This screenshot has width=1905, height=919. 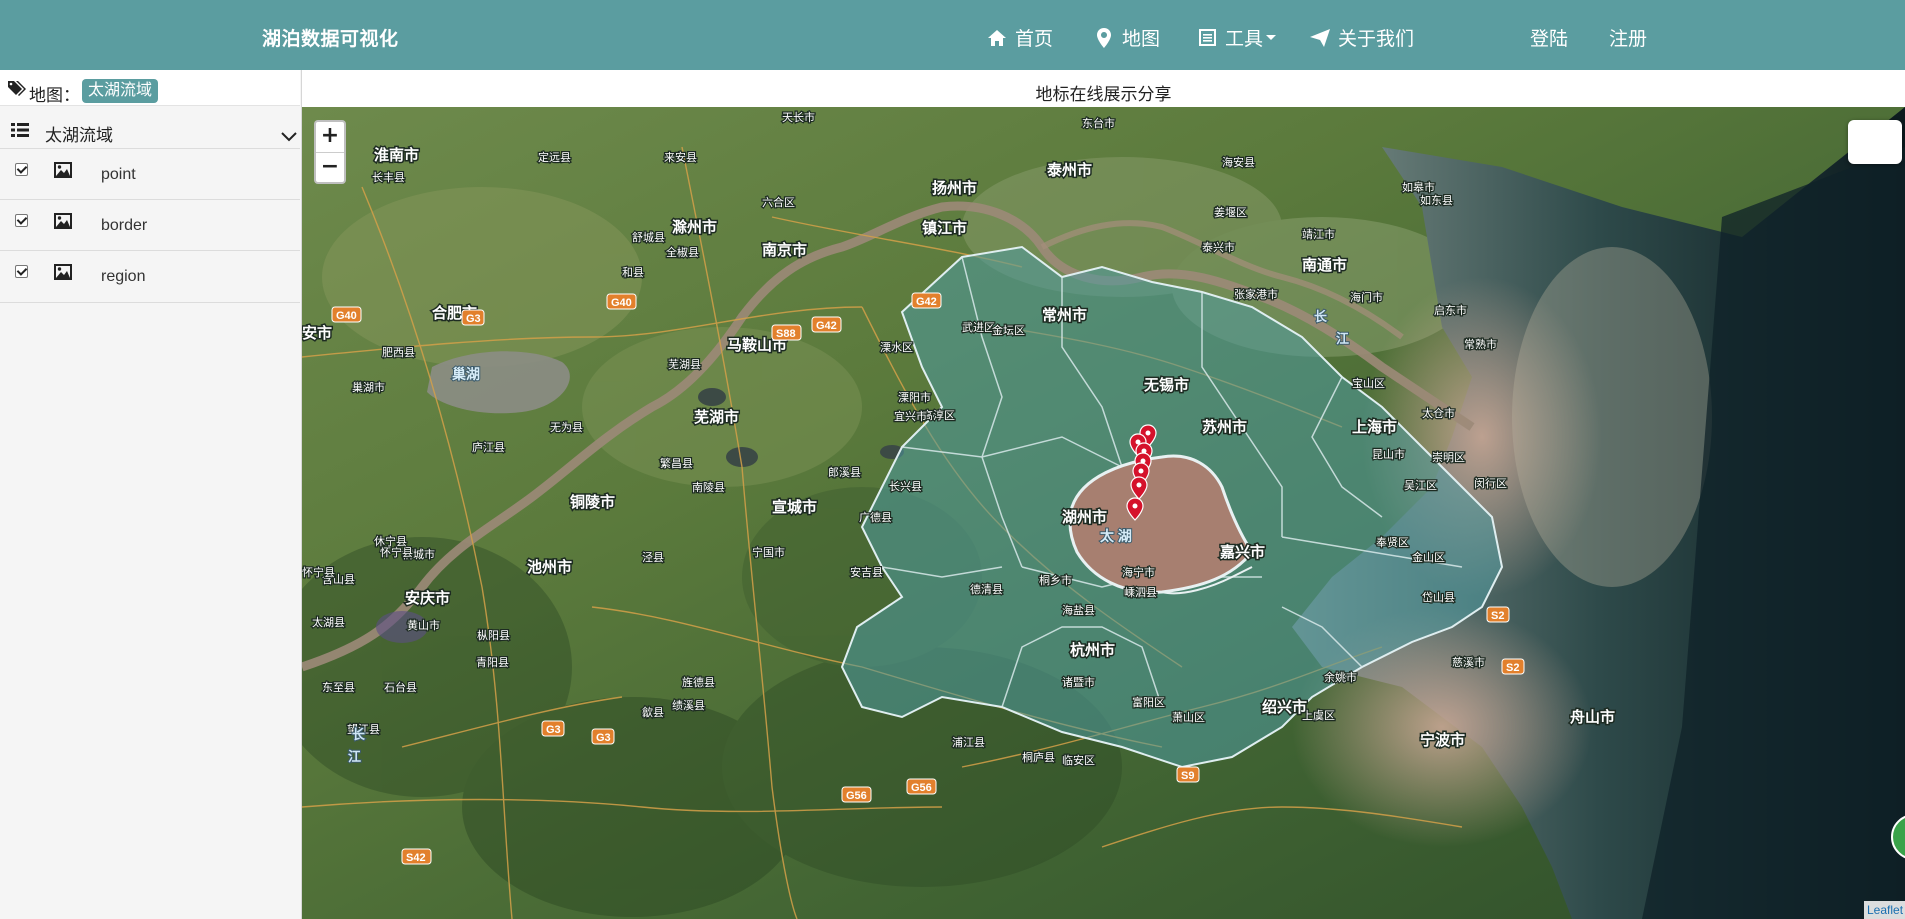 What do you see at coordinates (1008, 330) in the screenshot?
I see `county-label: 金坛区` at bounding box center [1008, 330].